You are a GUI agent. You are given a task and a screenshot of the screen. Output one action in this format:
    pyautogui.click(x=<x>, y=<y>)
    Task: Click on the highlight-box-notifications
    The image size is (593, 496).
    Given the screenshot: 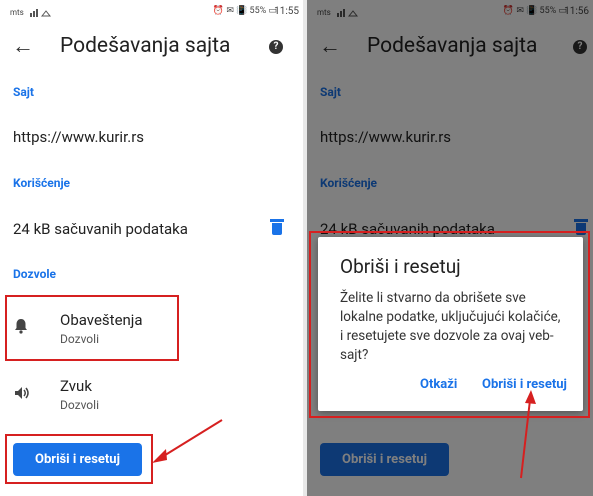 What is the action you would take?
    pyautogui.click(x=92, y=328)
    